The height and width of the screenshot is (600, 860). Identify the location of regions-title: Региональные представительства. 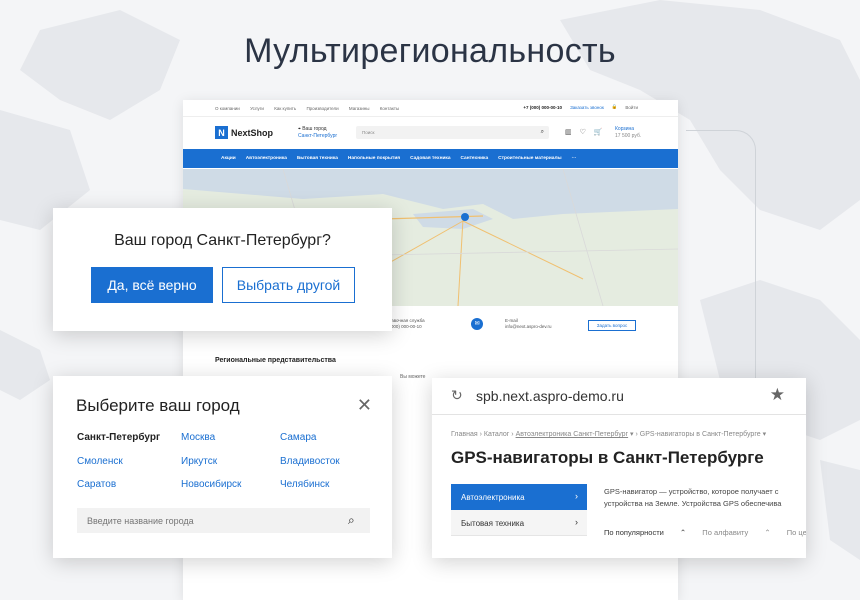
(275, 360).